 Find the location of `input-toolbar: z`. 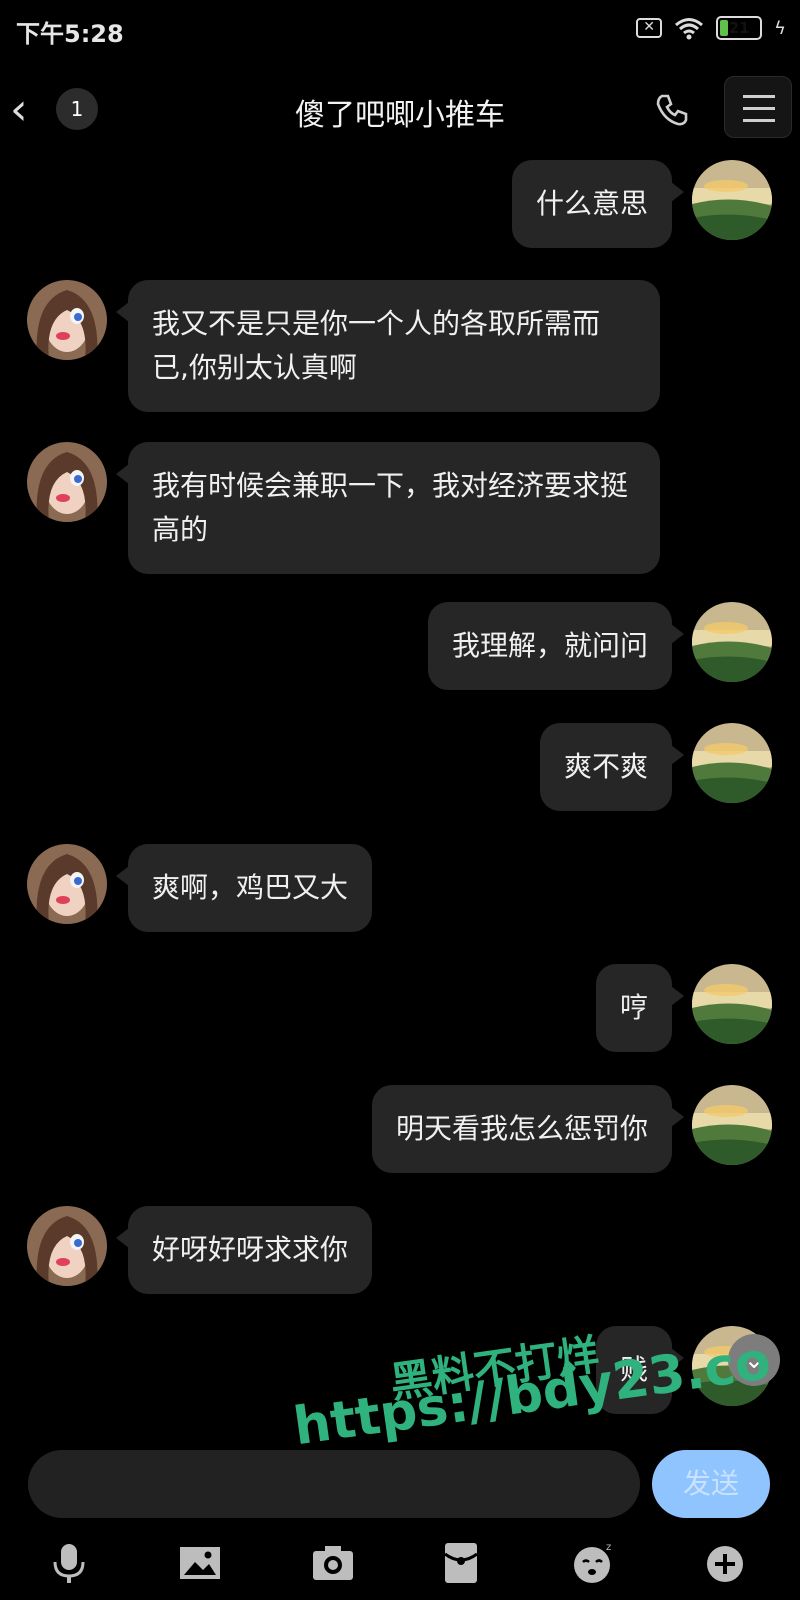

input-toolbar: z is located at coordinates (400, 1560).